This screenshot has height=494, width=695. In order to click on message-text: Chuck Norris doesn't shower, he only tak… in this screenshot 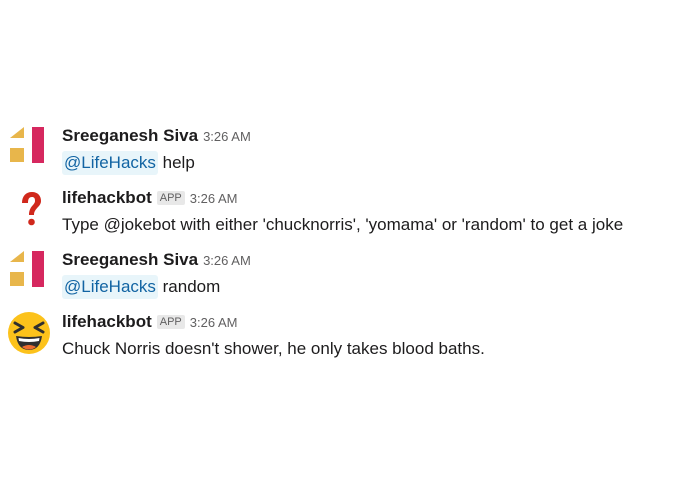, I will do `click(273, 348)`.